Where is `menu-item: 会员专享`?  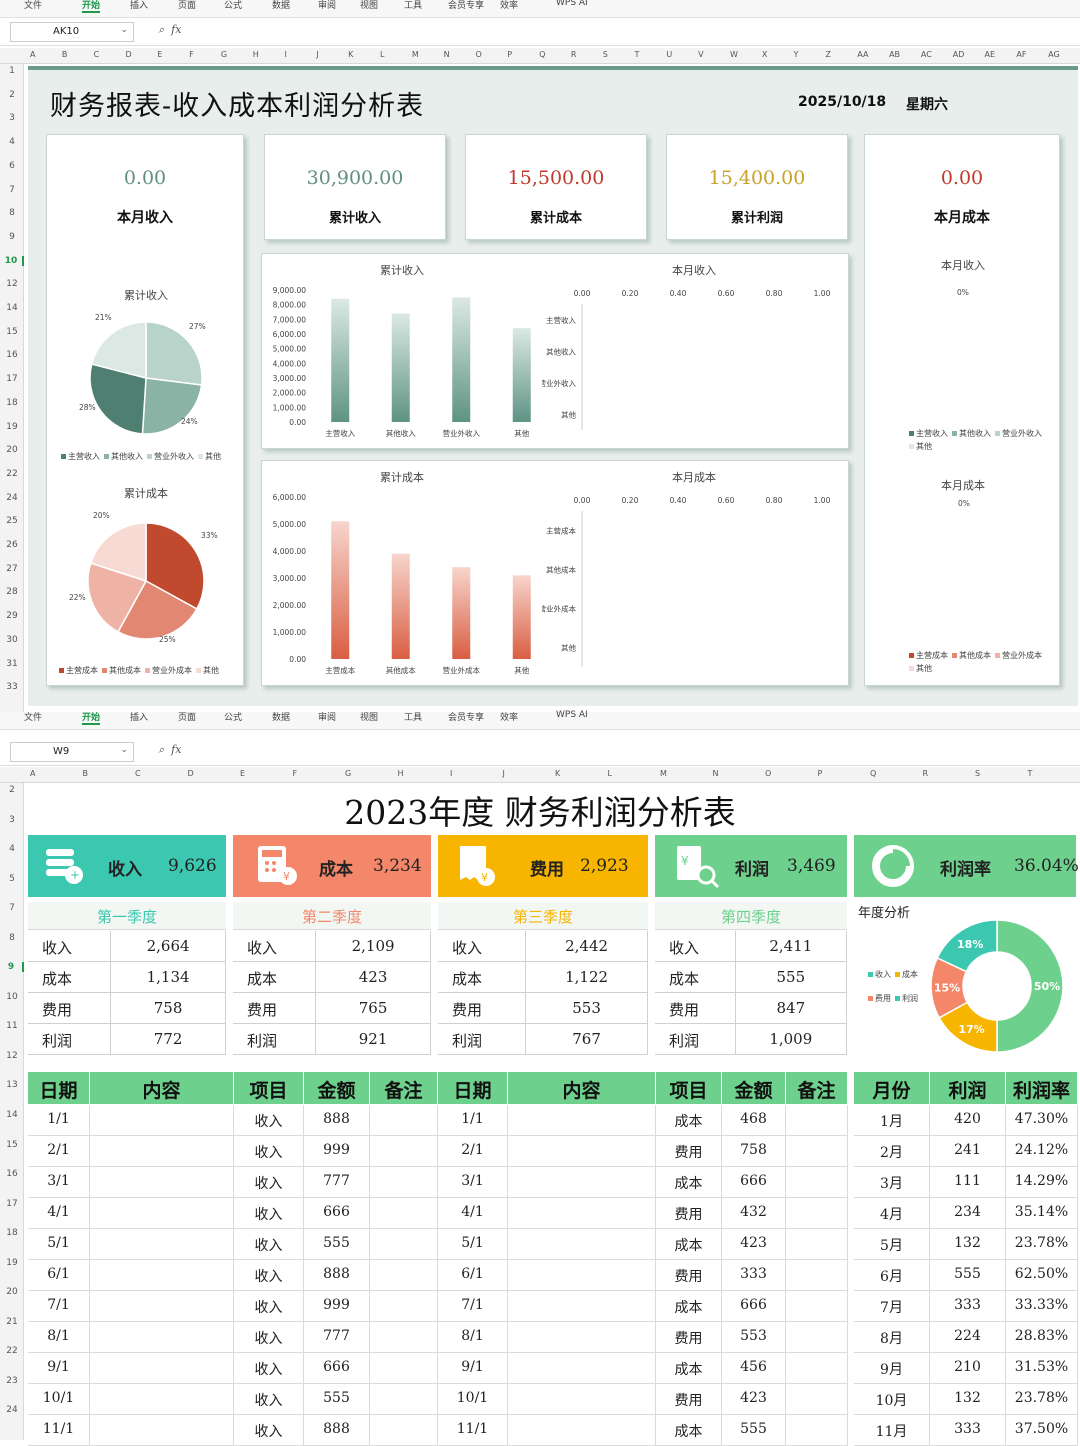
menu-item: 会员专享 is located at coordinates (466, 716).